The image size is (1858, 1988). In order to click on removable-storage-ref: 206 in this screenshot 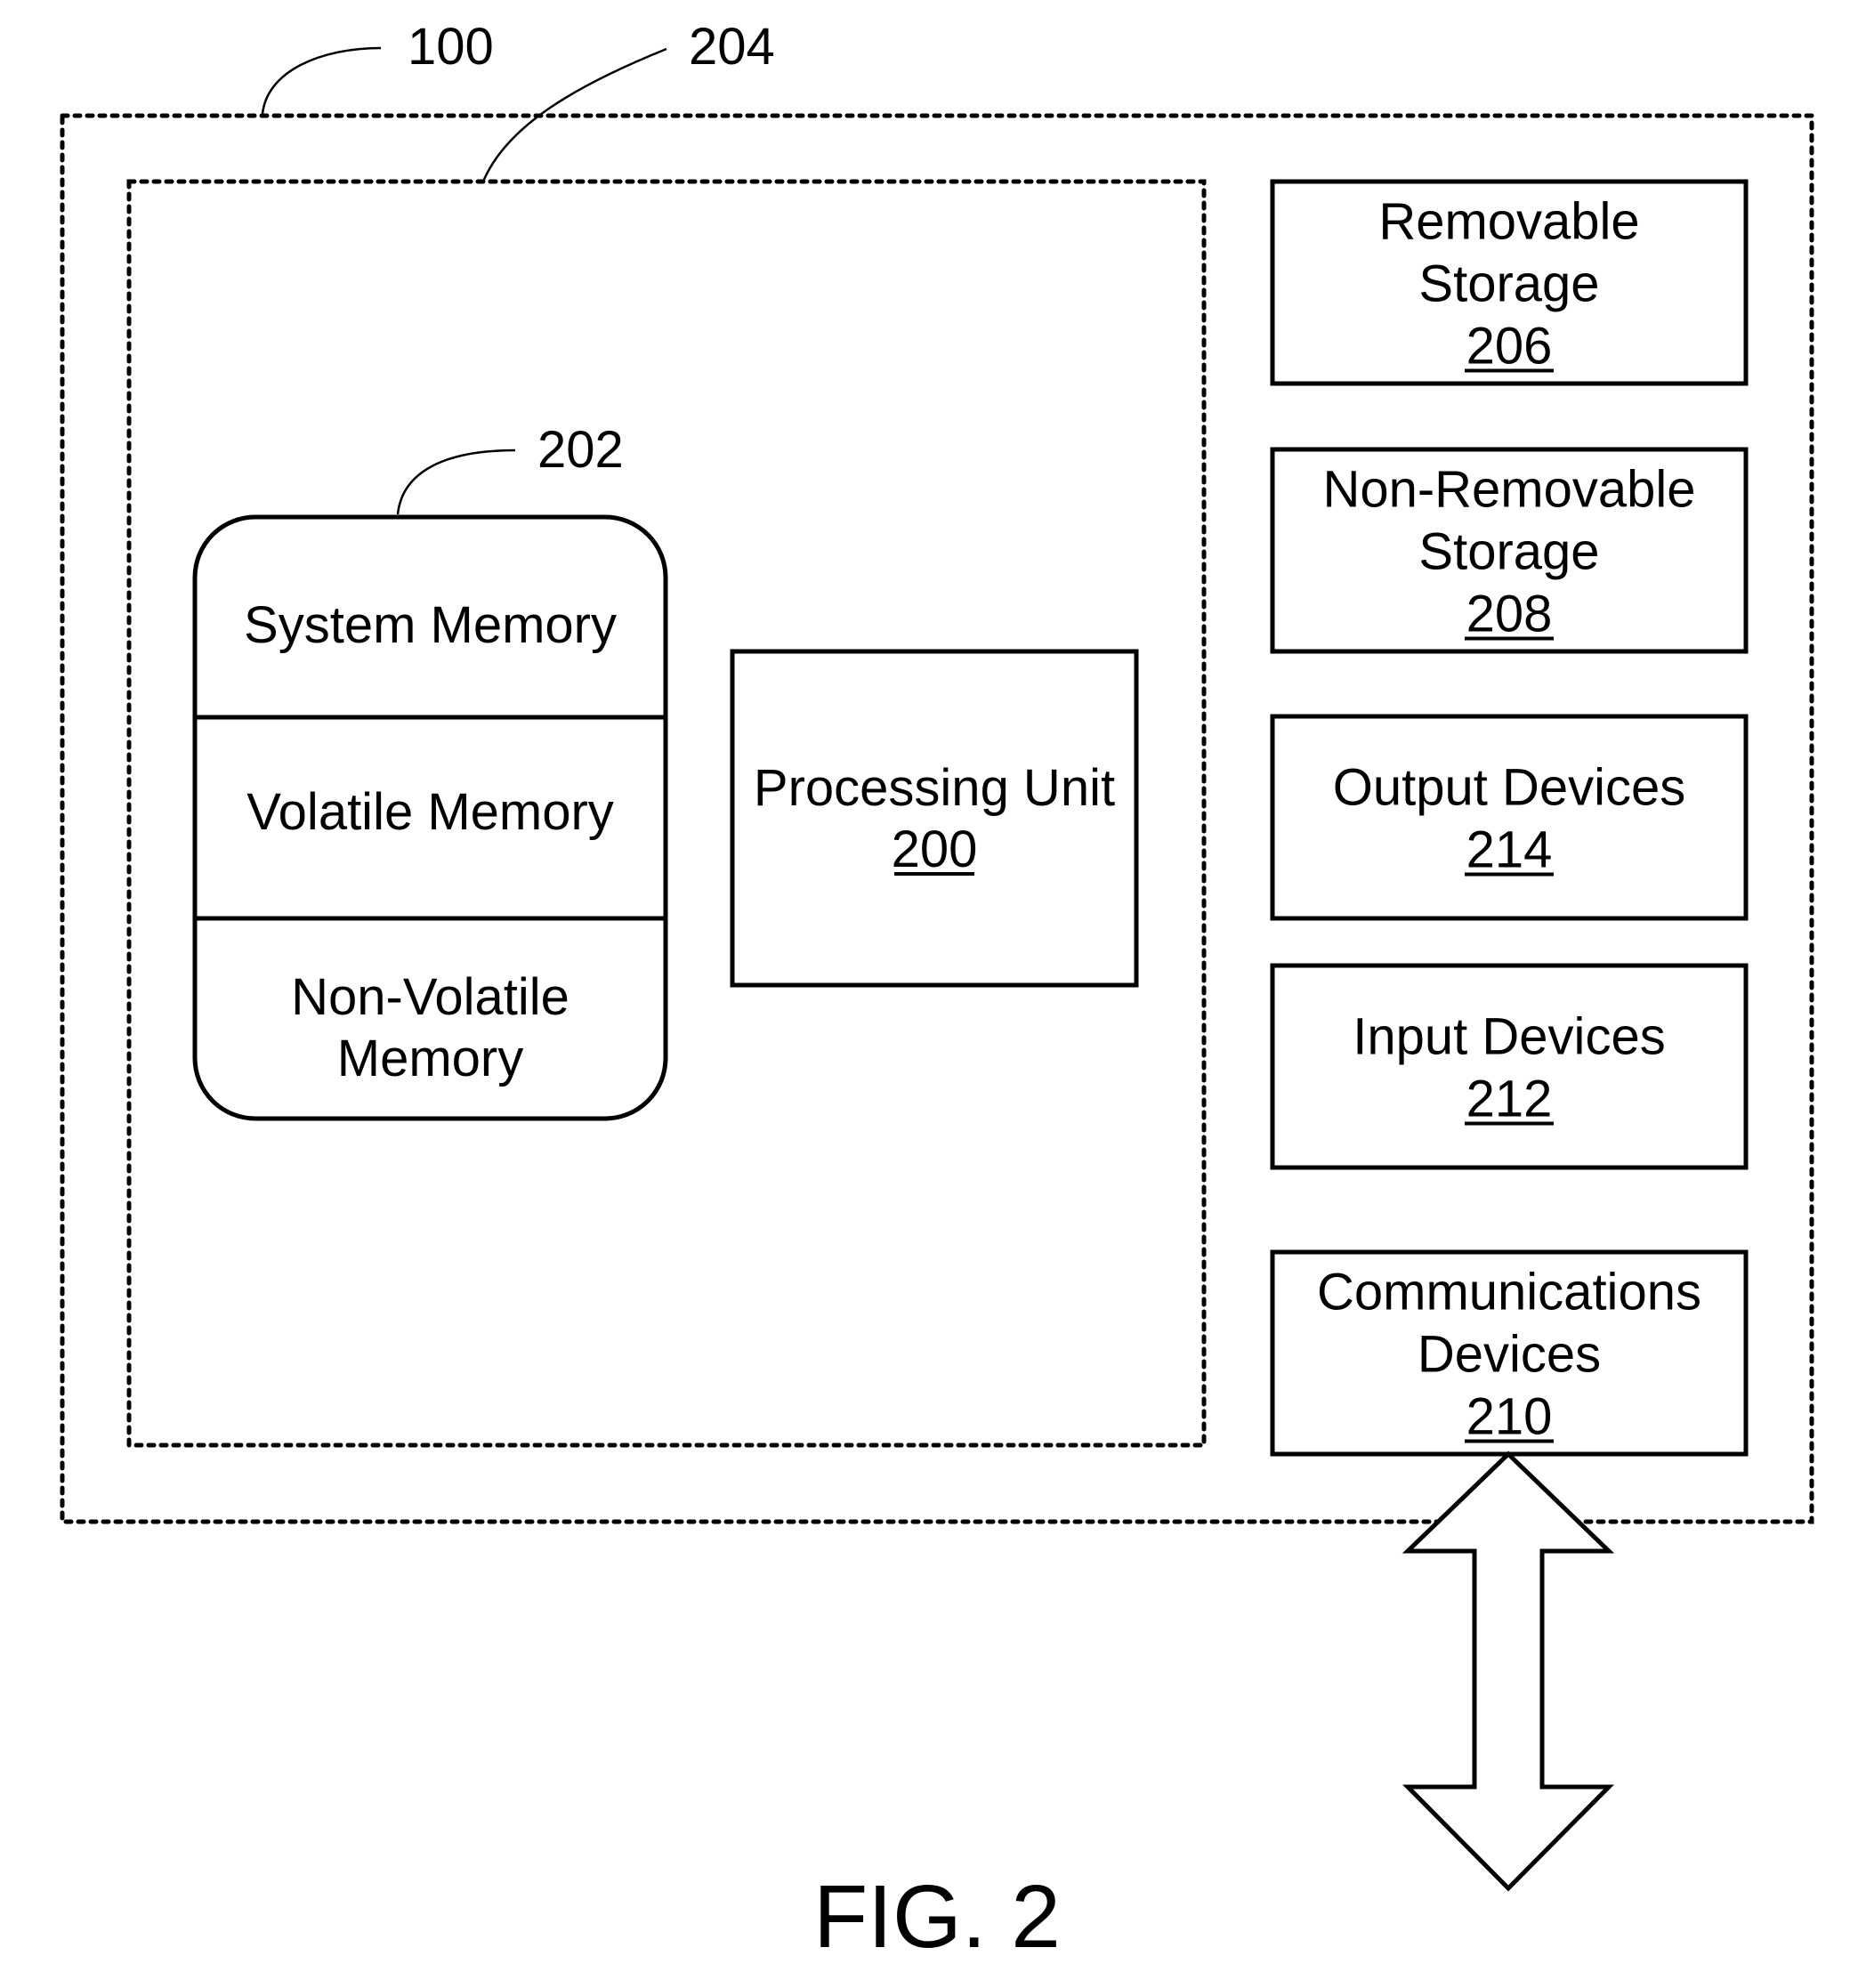, I will do `click(1509, 347)`.